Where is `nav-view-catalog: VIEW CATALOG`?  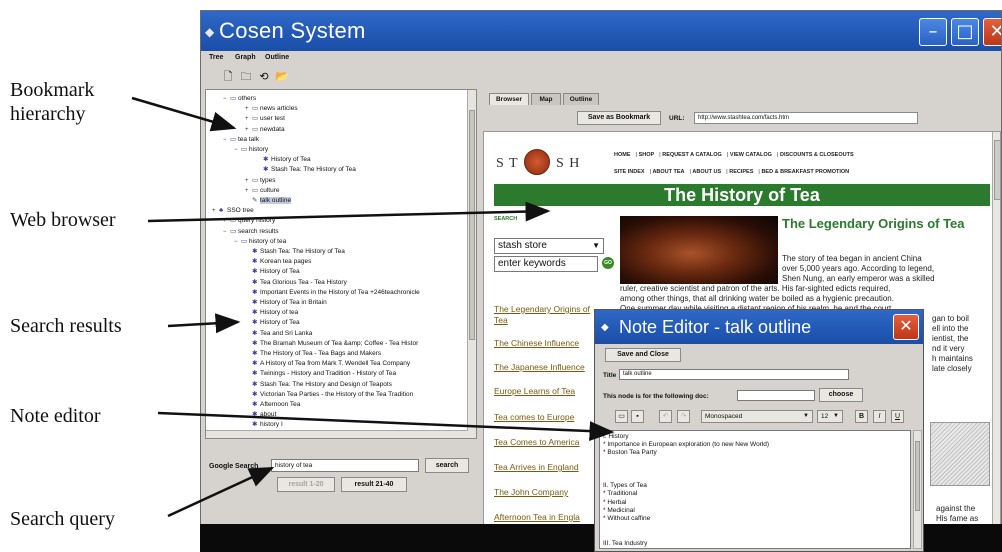 nav-view-catalog: VIEW CATALOG is located at coordinates (749, 155).